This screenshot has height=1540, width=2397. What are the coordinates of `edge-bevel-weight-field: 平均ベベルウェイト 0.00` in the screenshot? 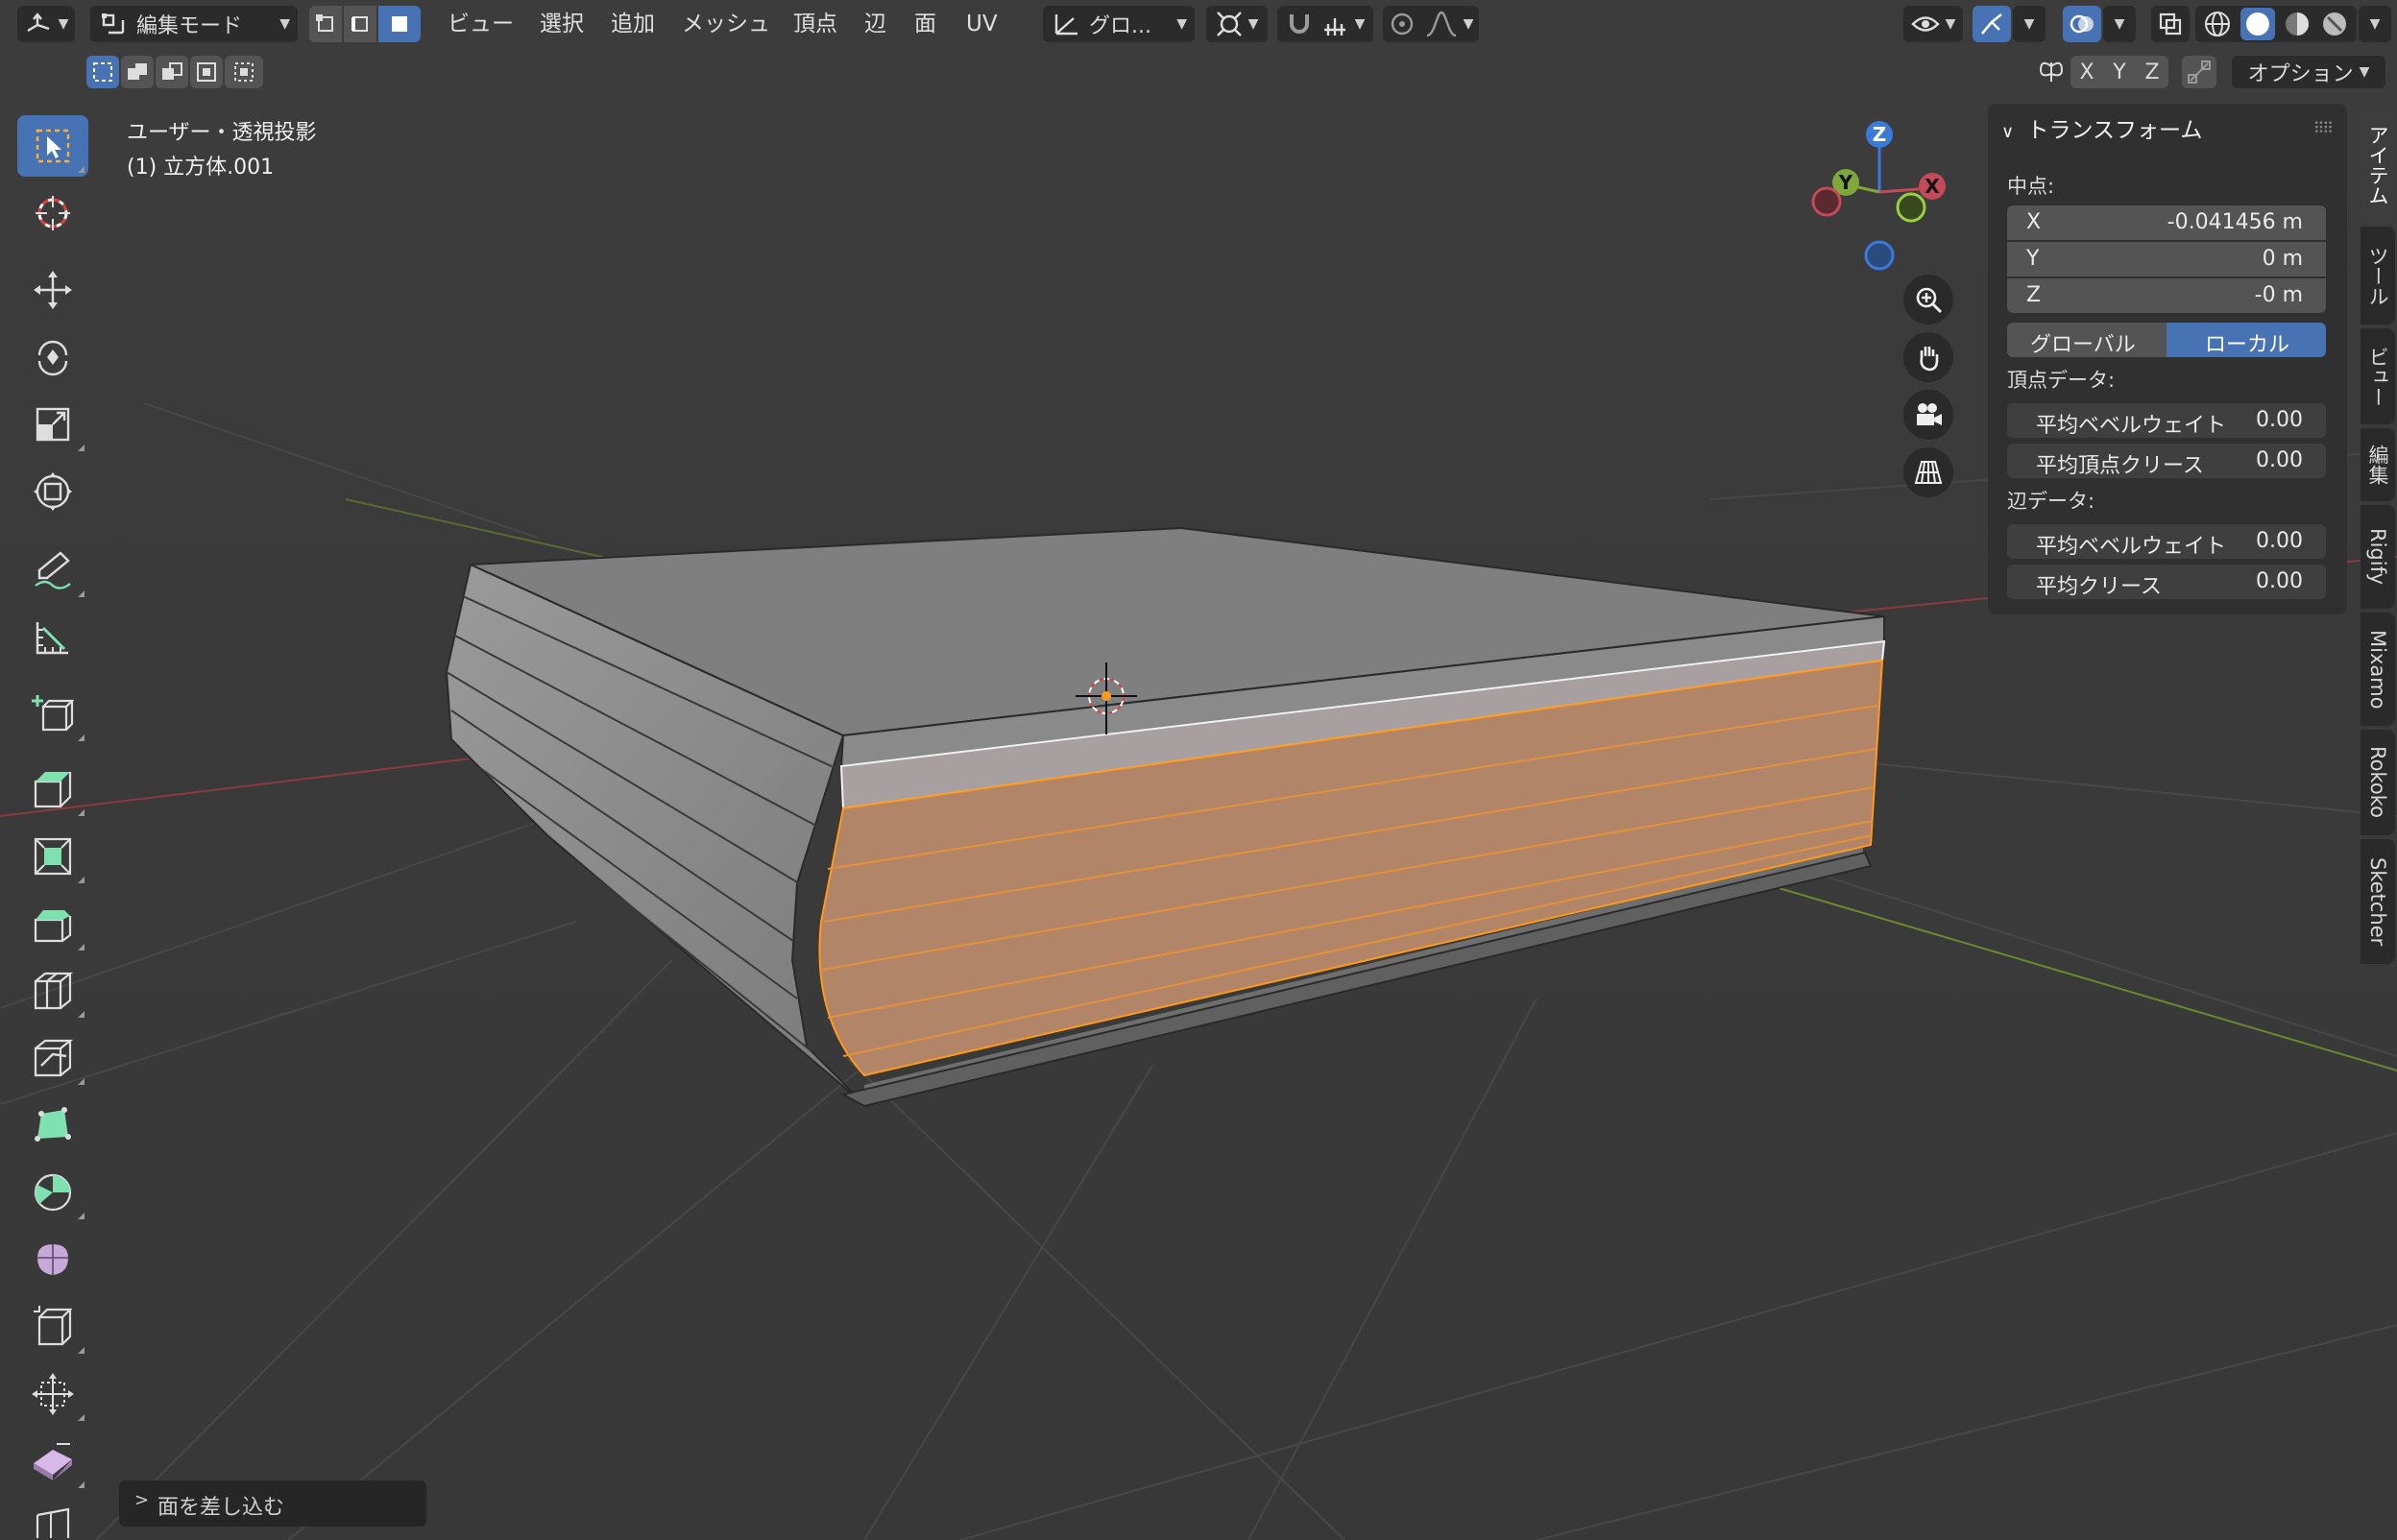 It's located at (2166, 541).